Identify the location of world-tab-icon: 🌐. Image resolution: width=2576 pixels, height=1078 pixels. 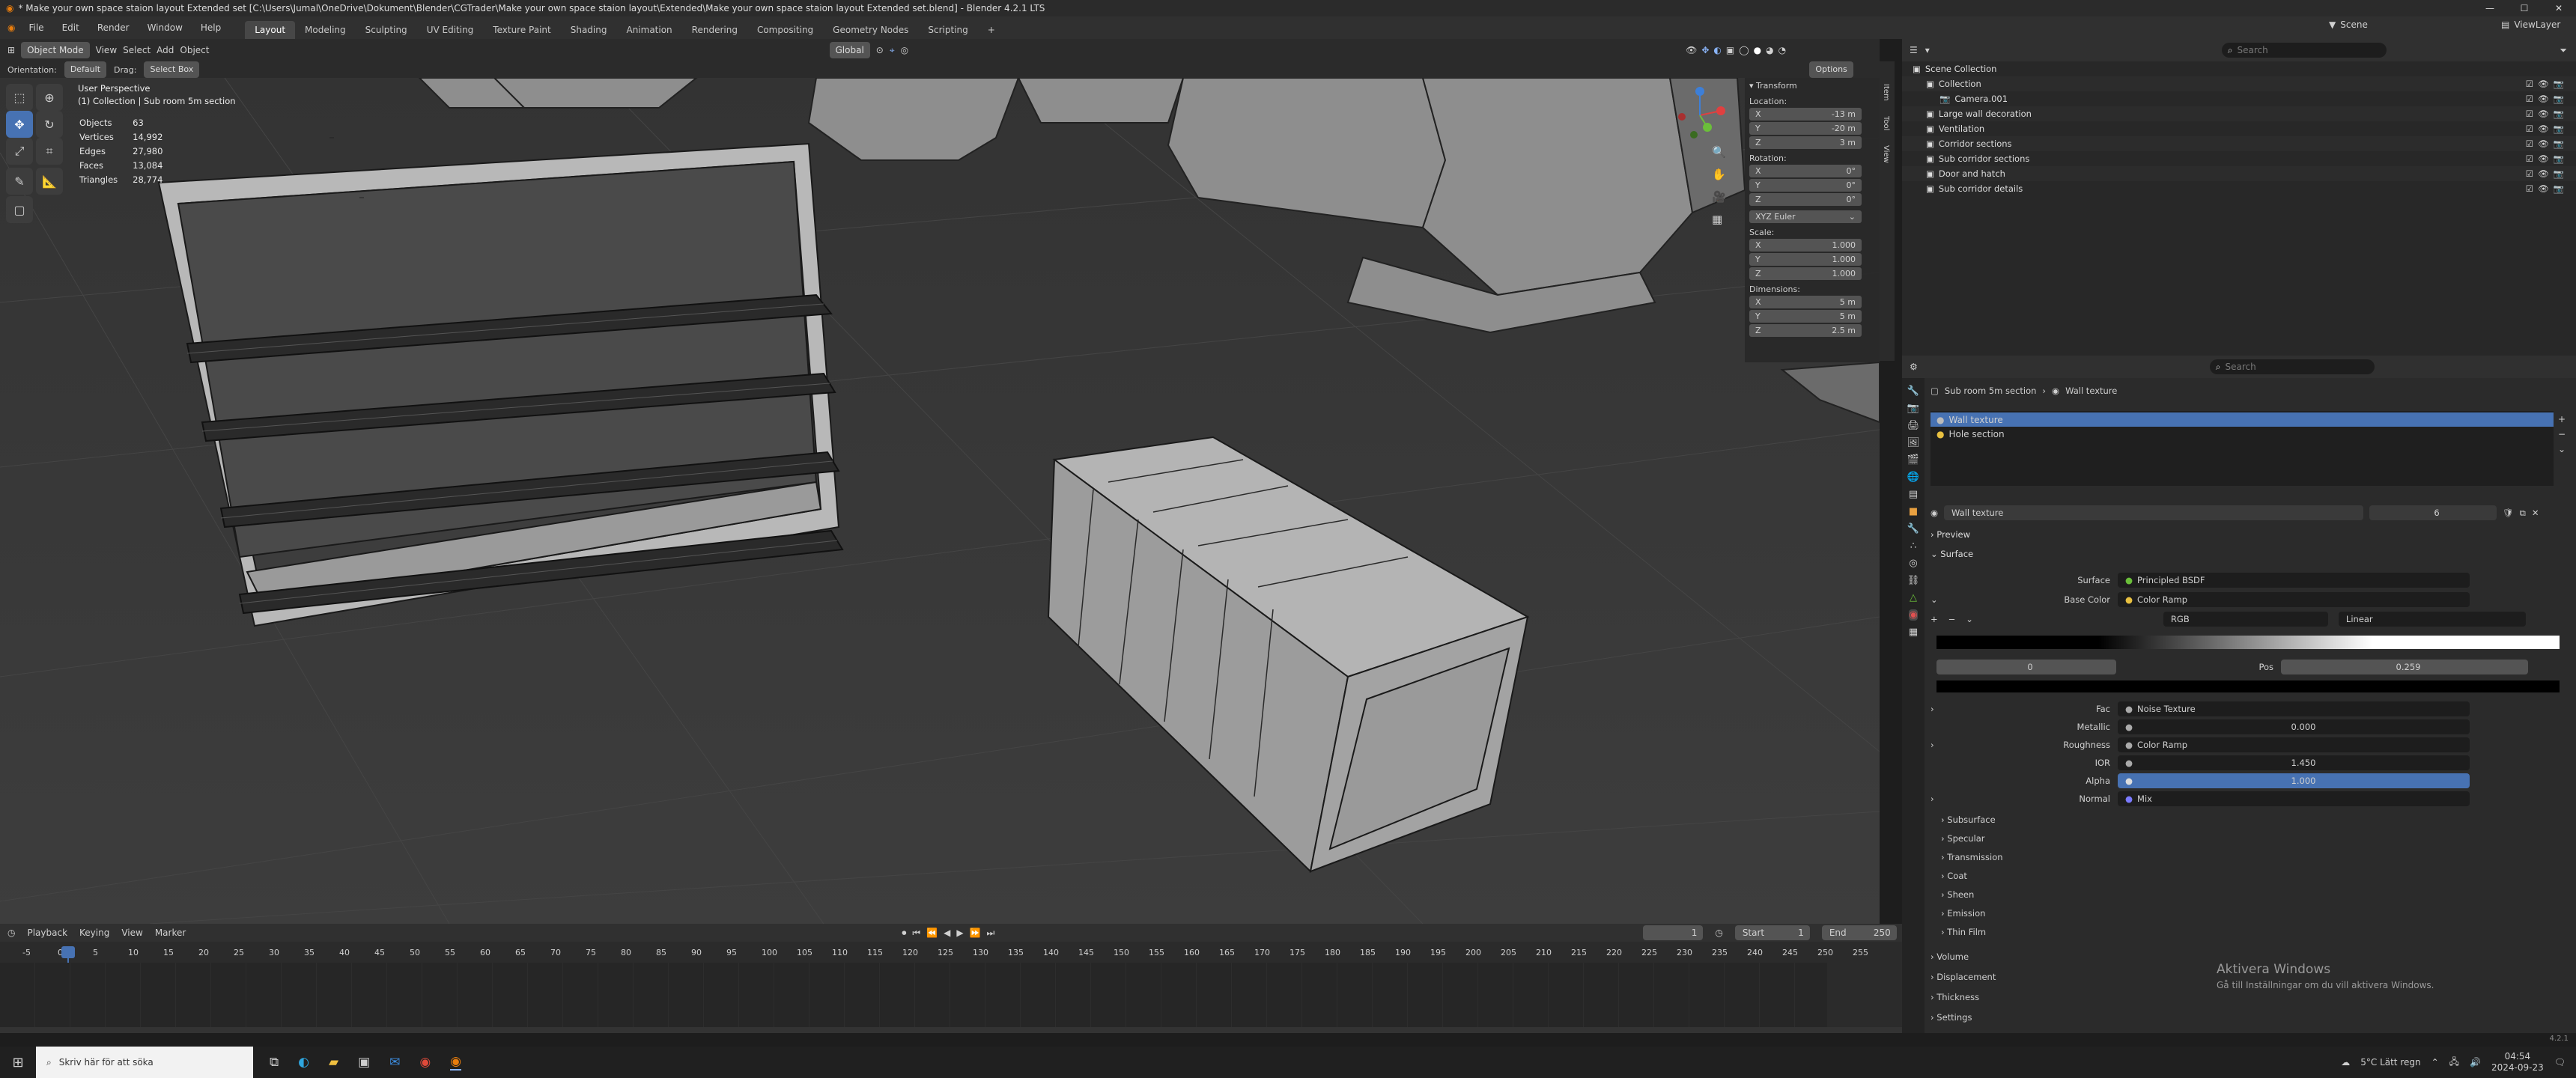
(1913, 477).